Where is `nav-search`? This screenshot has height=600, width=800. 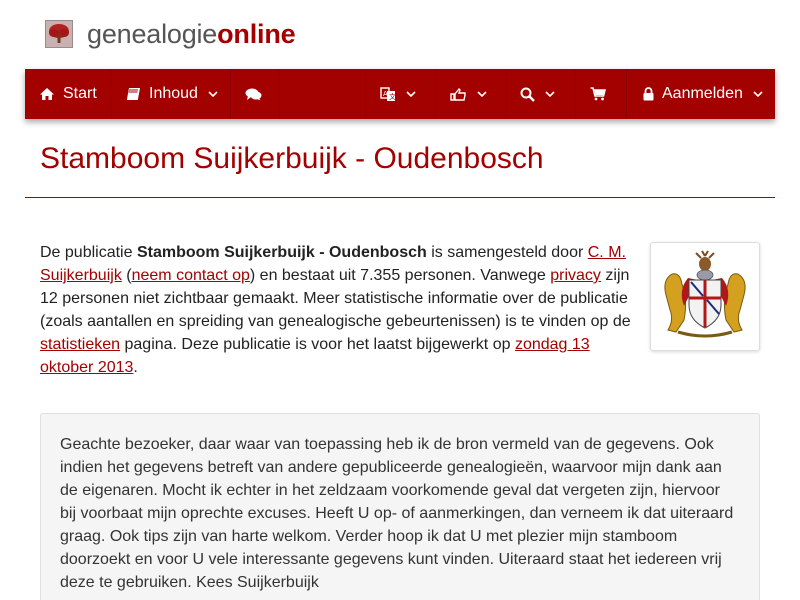
nav-search is located at coordinates (541, 94).